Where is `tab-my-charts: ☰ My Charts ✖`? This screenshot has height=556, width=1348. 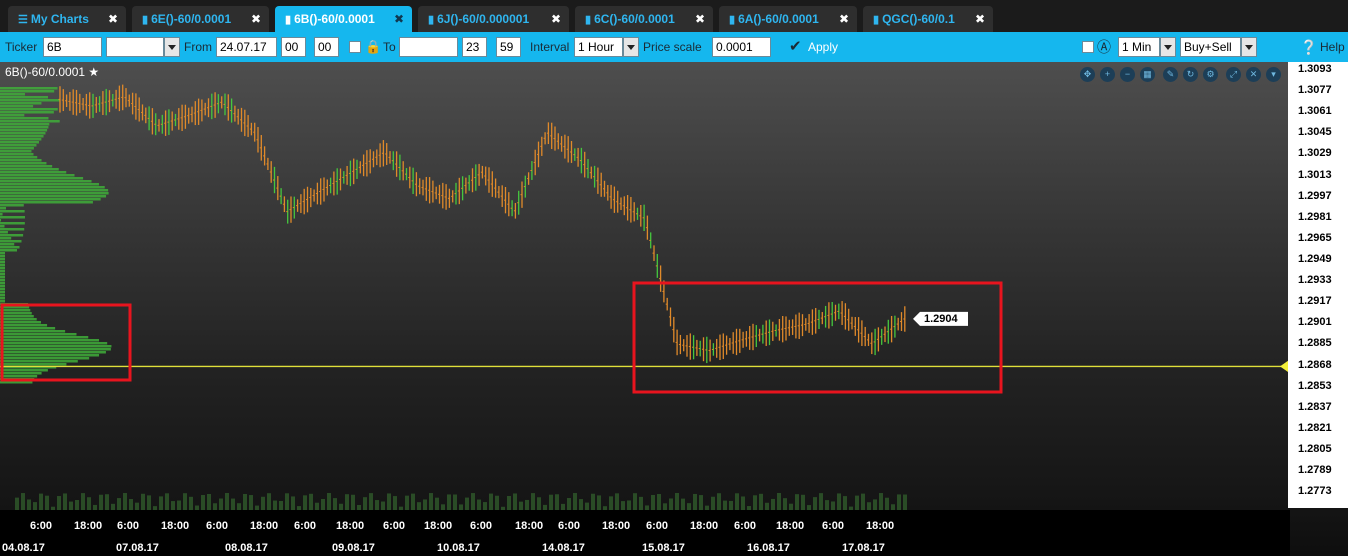 tab-my-charts: ☰ My Charts ✖ is located at coordinates (67, 19).